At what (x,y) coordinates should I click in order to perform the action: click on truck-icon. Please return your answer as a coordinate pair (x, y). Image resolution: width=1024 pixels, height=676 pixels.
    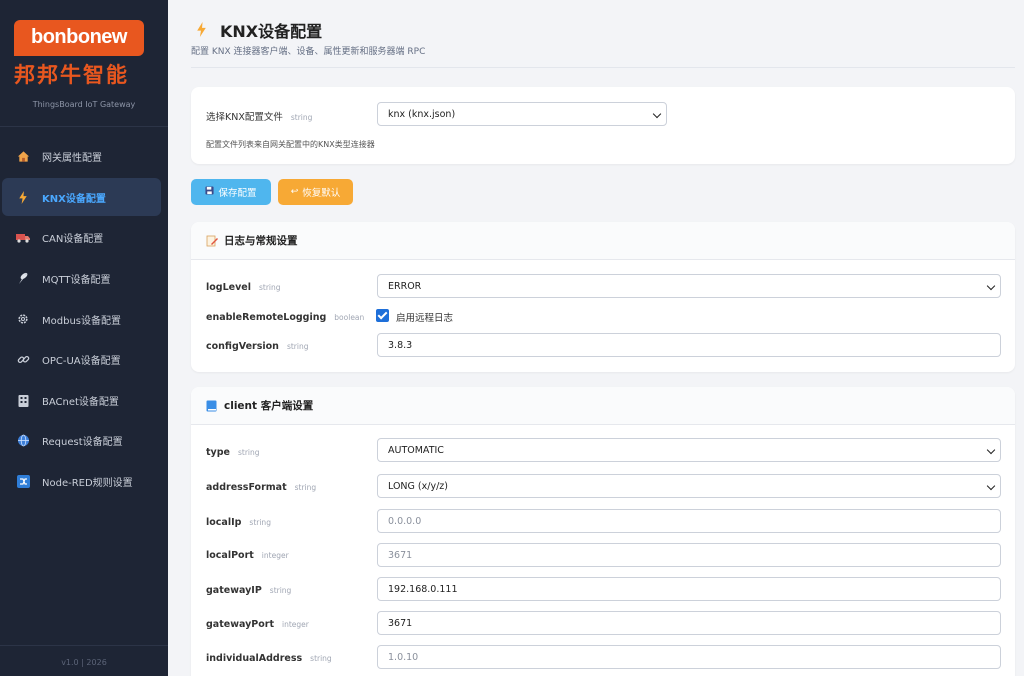
    Looking at the image, I should click on (23, 237).